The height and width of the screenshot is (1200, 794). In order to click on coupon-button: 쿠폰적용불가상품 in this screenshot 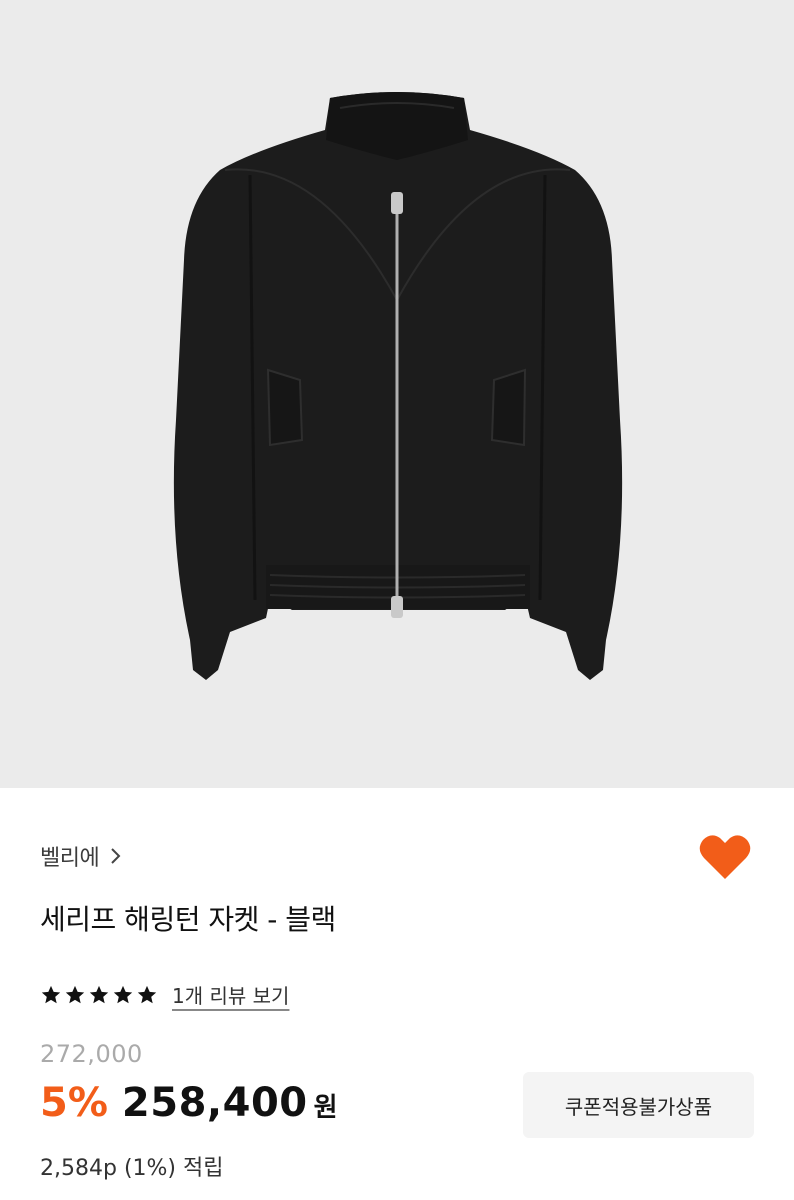, I will do `click(638, 1105)`.